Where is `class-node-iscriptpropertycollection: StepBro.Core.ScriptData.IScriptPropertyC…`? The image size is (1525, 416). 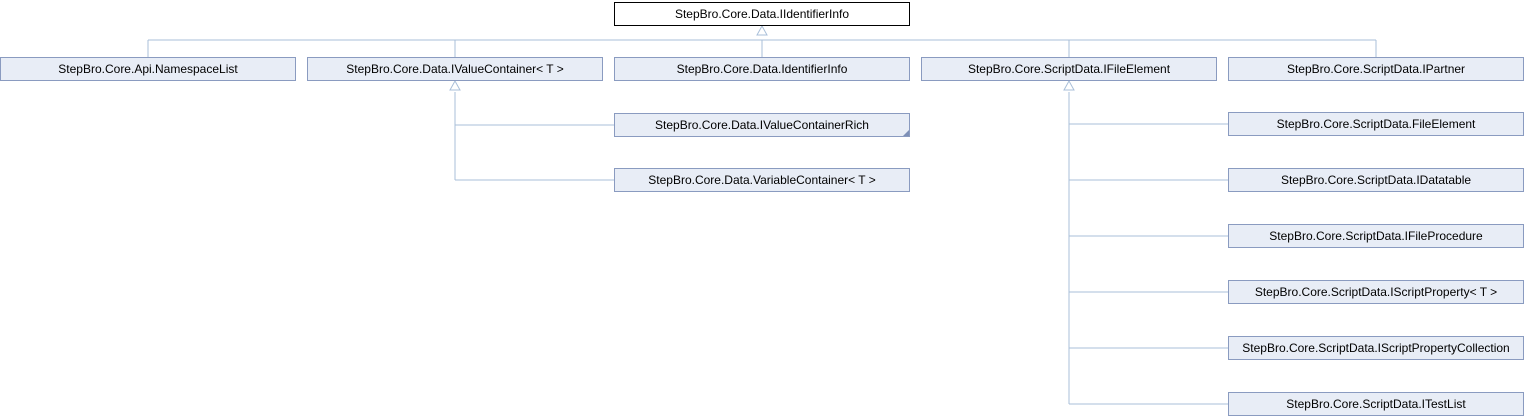
class-node-iscriptpropertycollection: StepBro.Core.ScriptData.IScriptPropertyC… is located at coordinates (1376, 348).